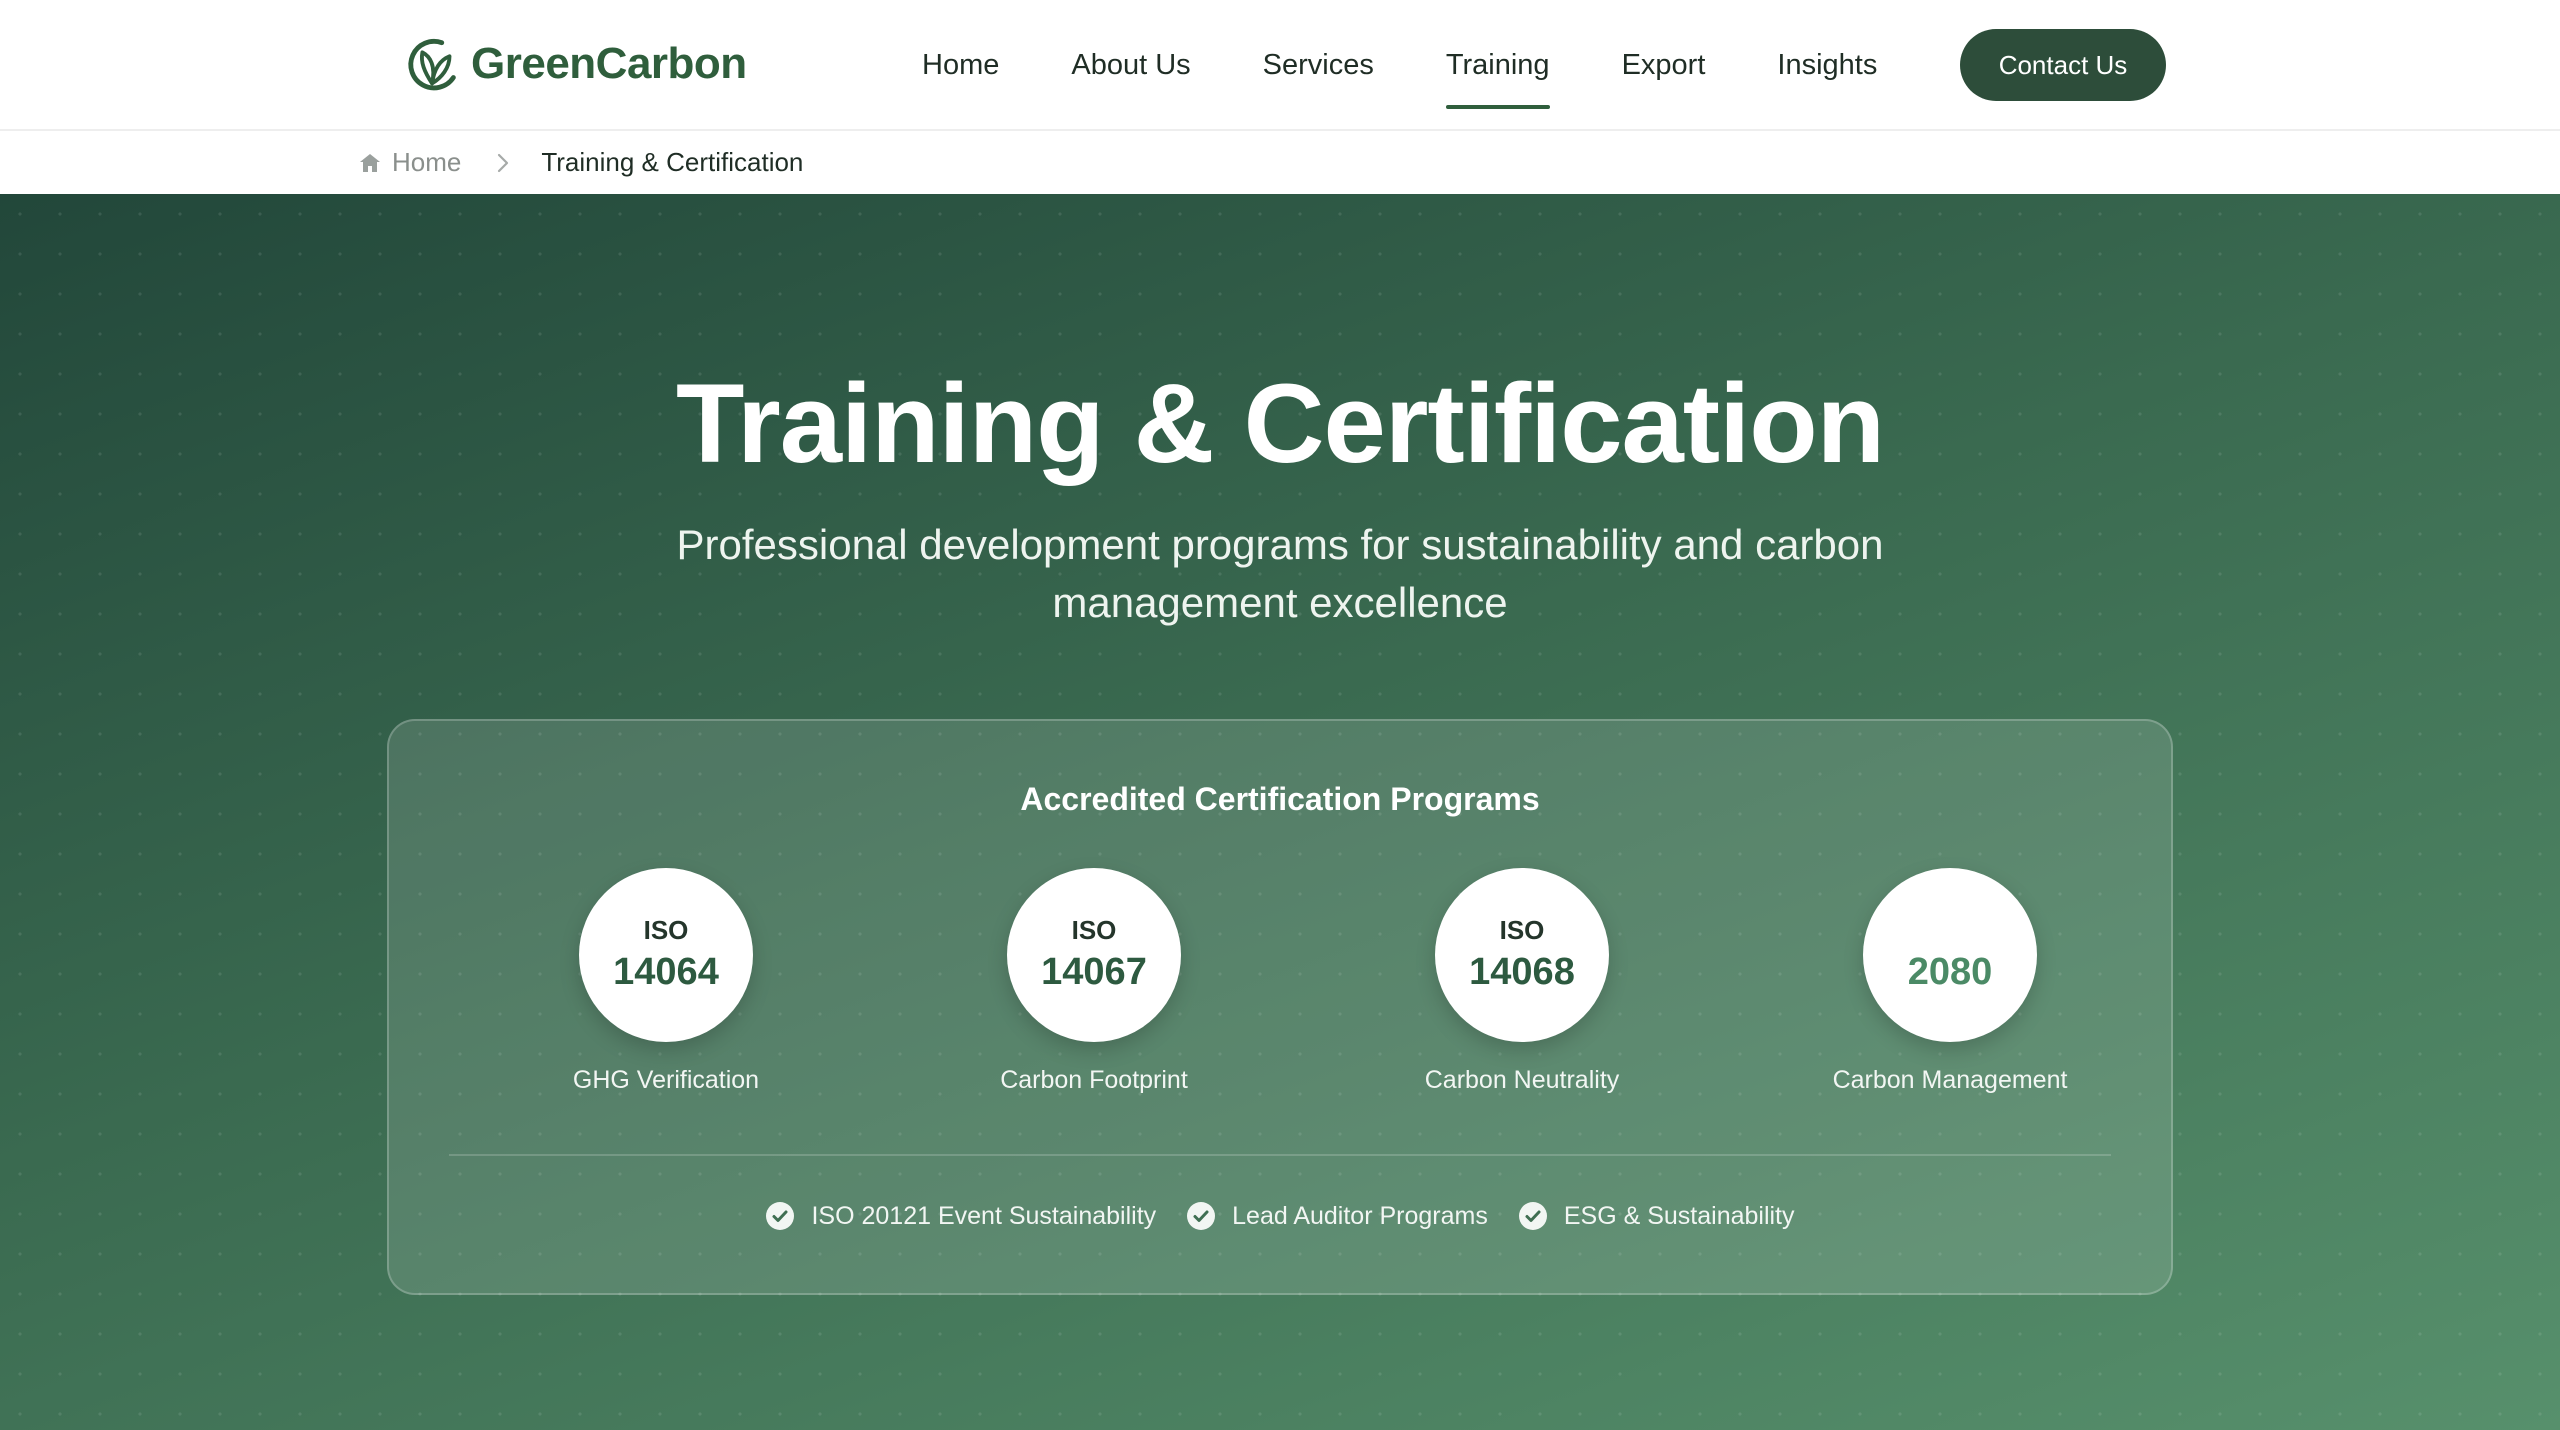 This screenshot has width=2560, height=1430. Describe the element at coordinates (1522, 1080) in the screenshot. I see `certification-label: Carbon Neutrality` at that location.